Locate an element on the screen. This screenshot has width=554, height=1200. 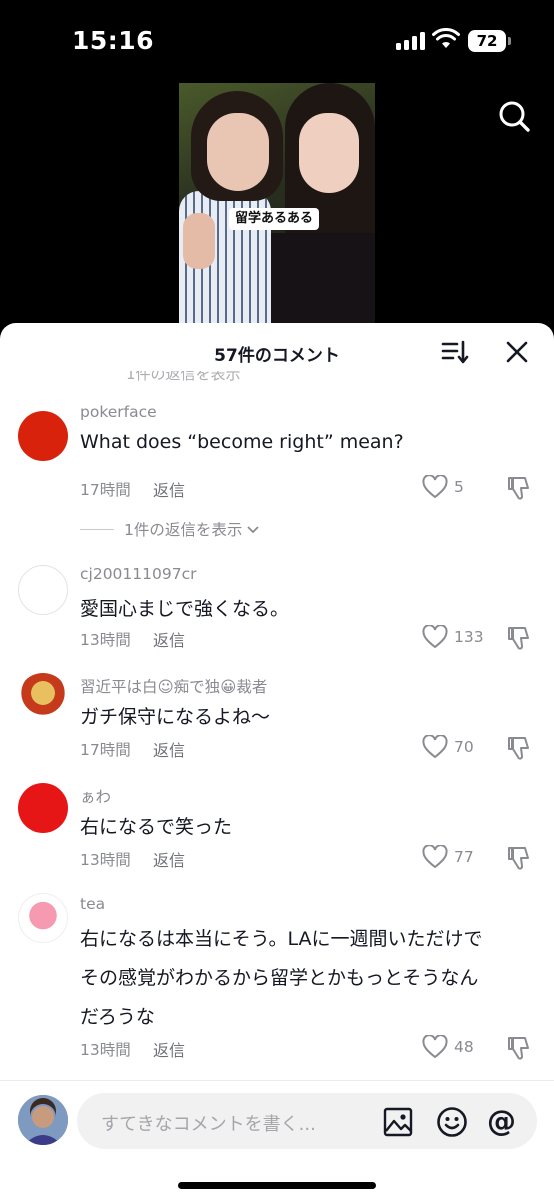
view-replies-link: 1件の返信を表示 is located at coordinates (170, 529).